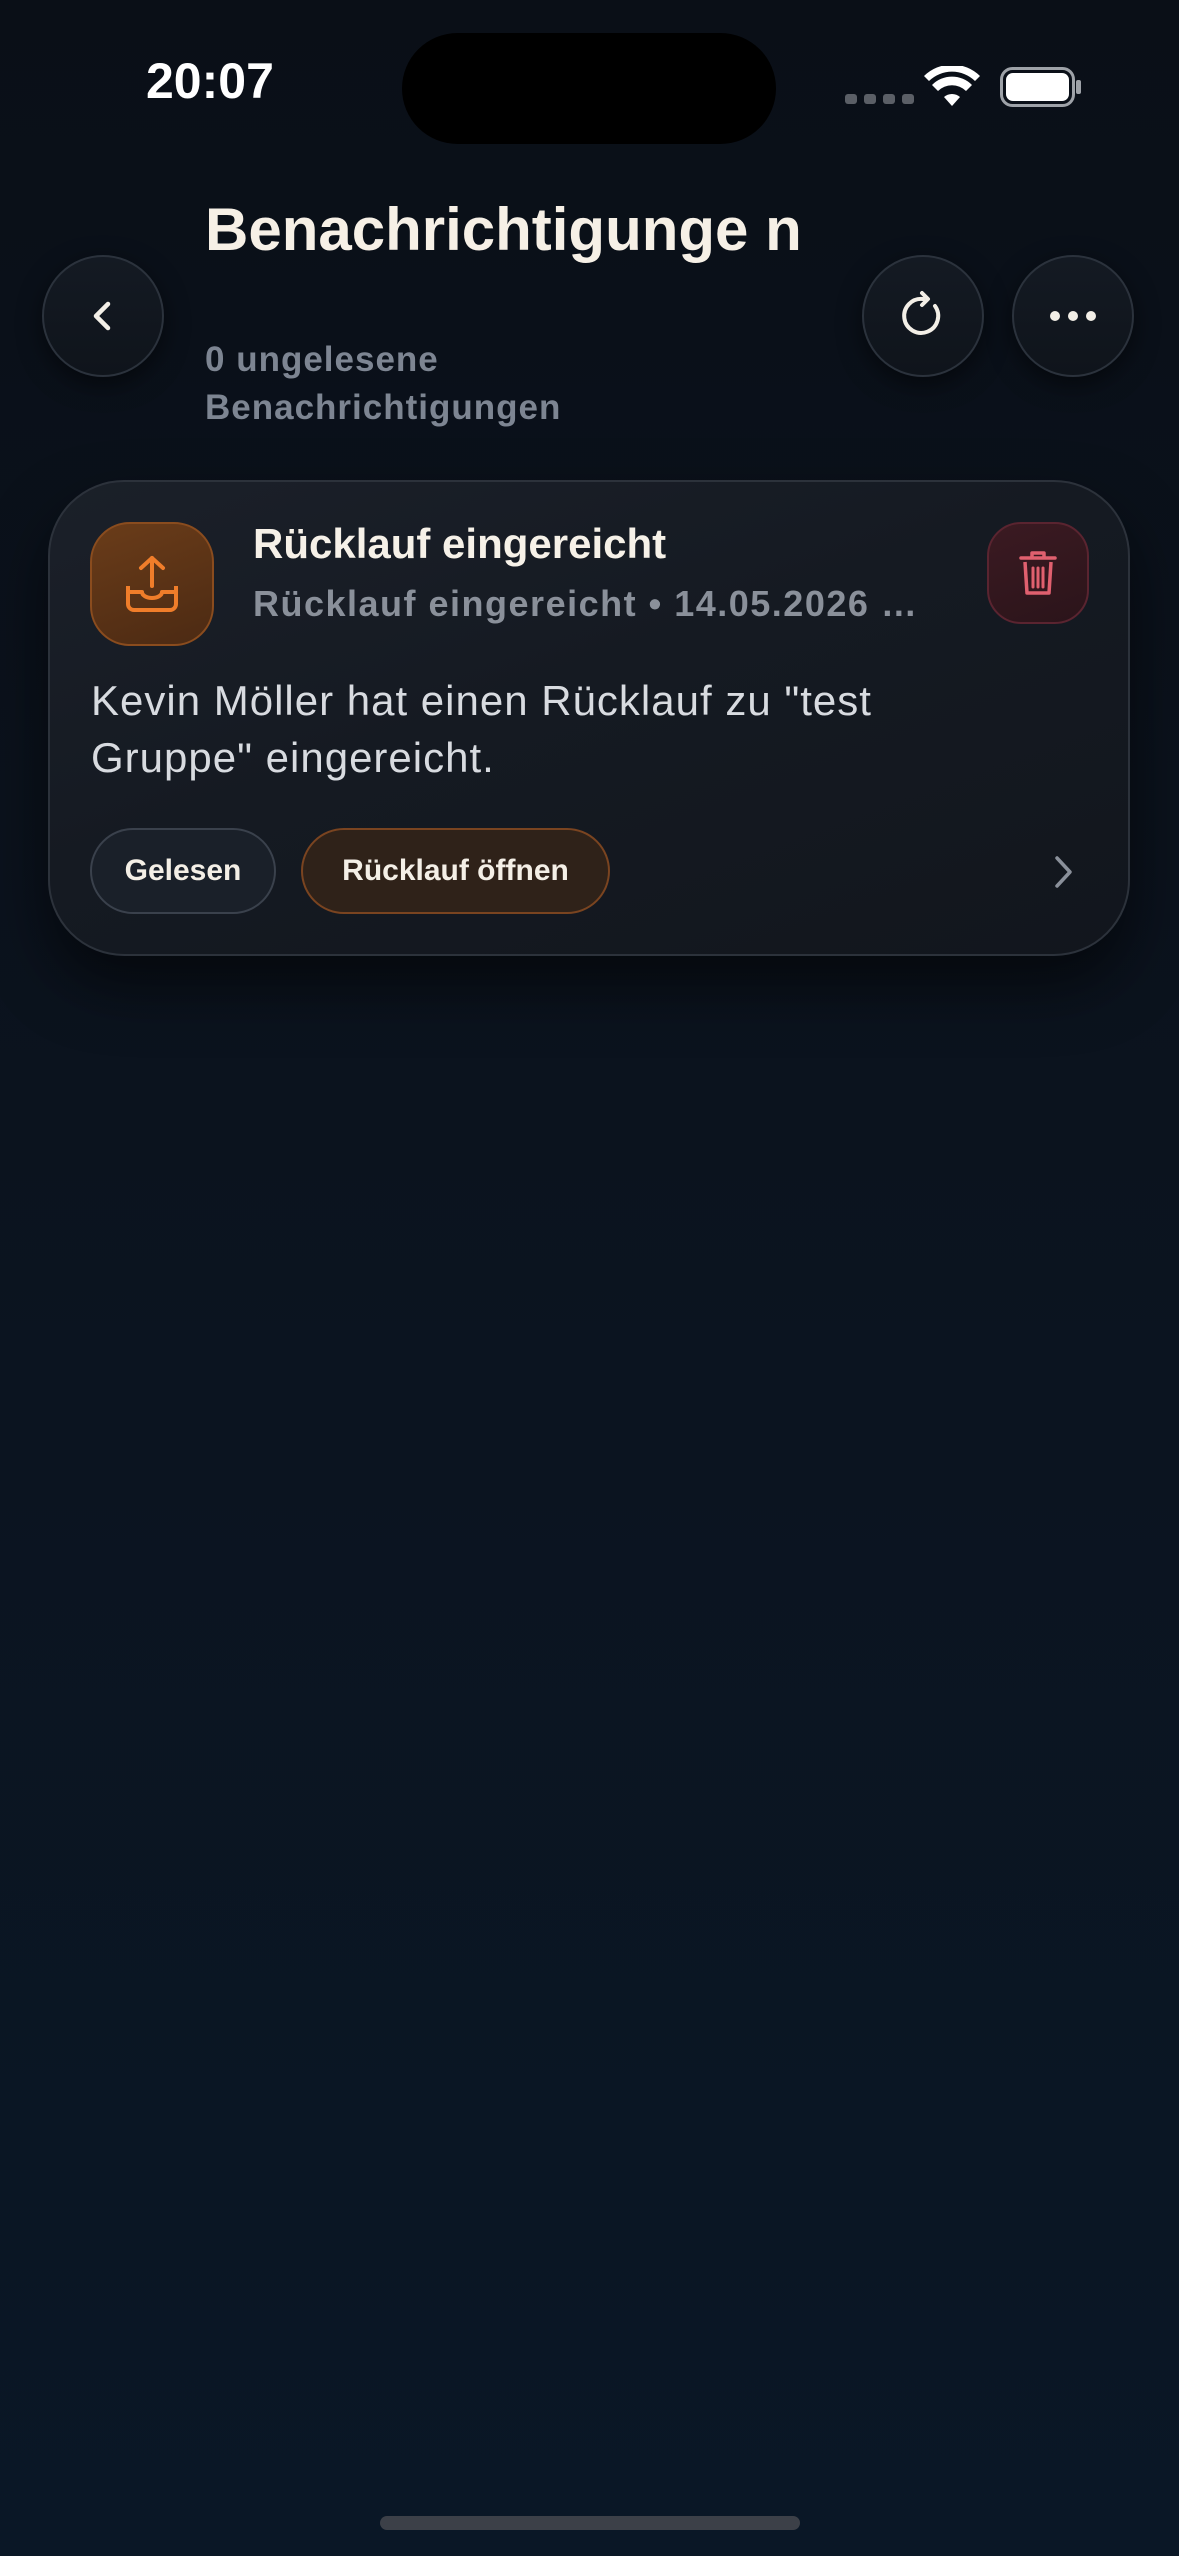 Image resolution: width=1179 pixels, height=2556 pixels. I want to click on battery-icon, so click(1040, 87).